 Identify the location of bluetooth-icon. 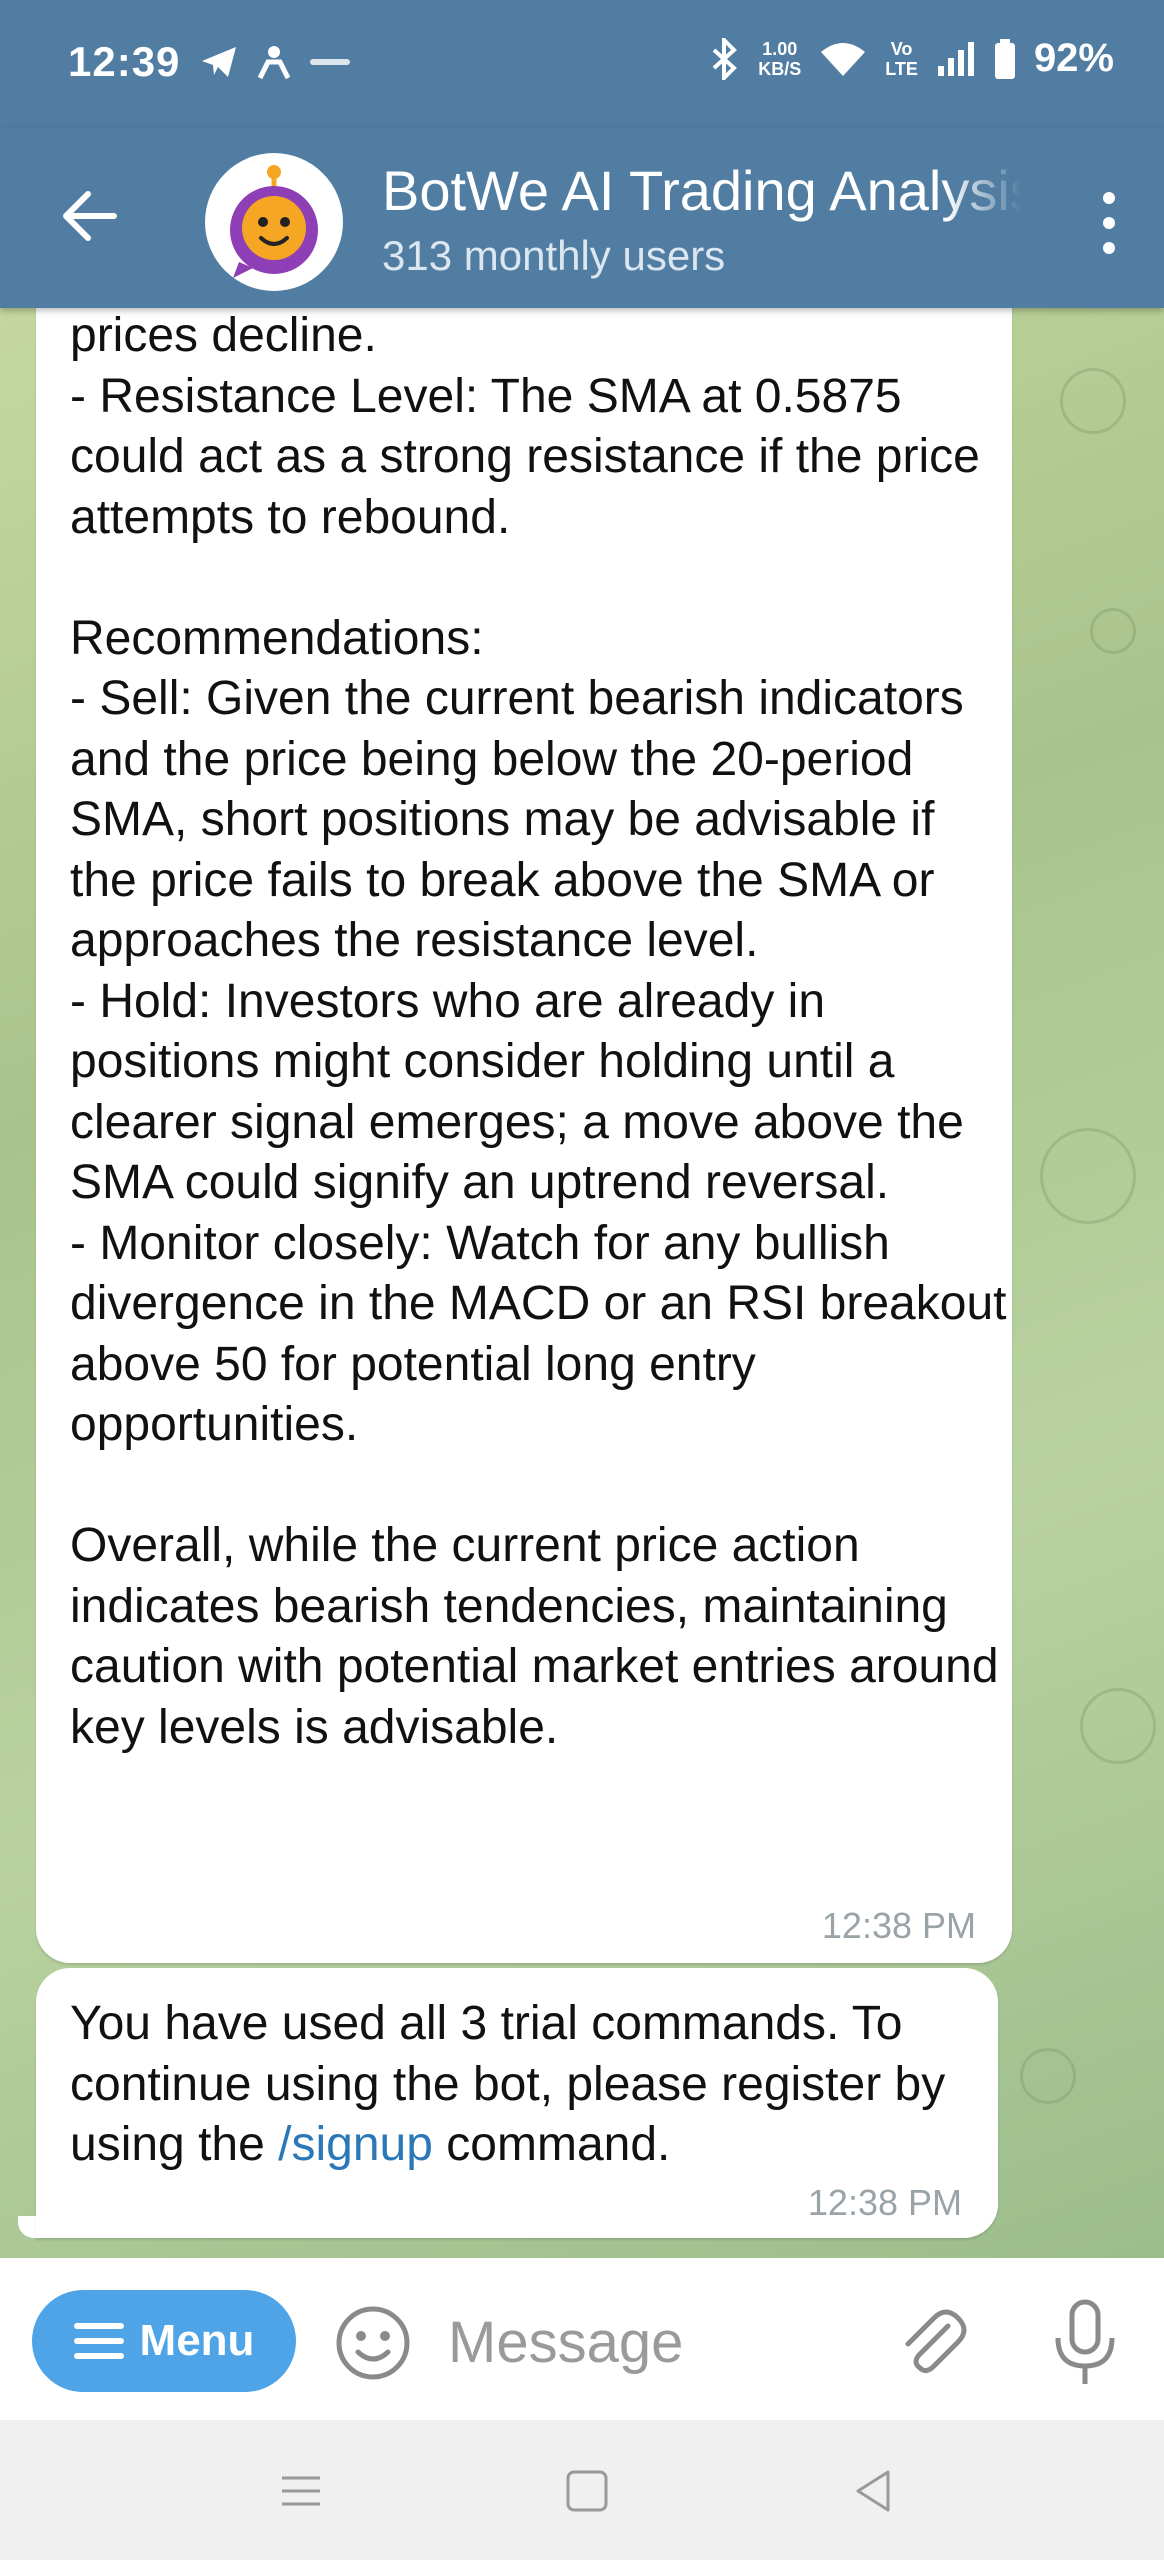
(725, 58).